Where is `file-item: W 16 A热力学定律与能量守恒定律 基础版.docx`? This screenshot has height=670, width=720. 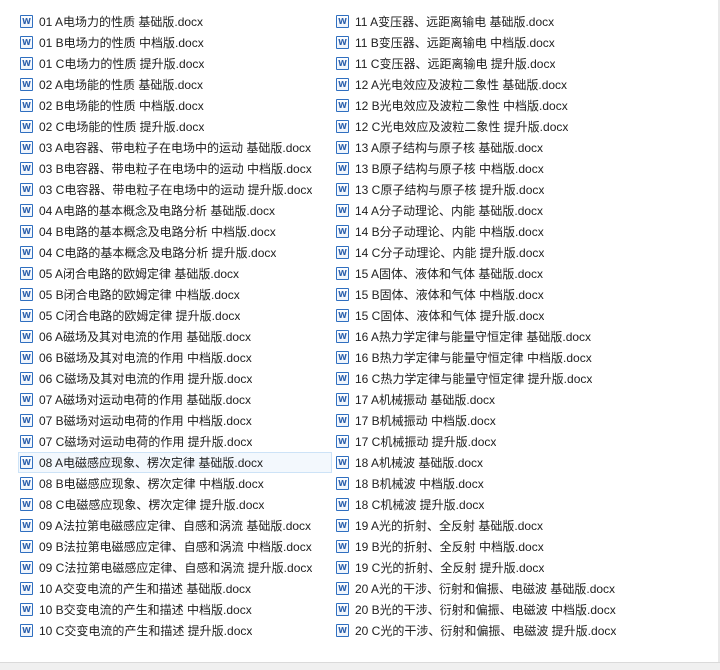
file-item: W 16 A热力学定律与能量守恒定律 基础版.docx is located at coordinates (484, 336).